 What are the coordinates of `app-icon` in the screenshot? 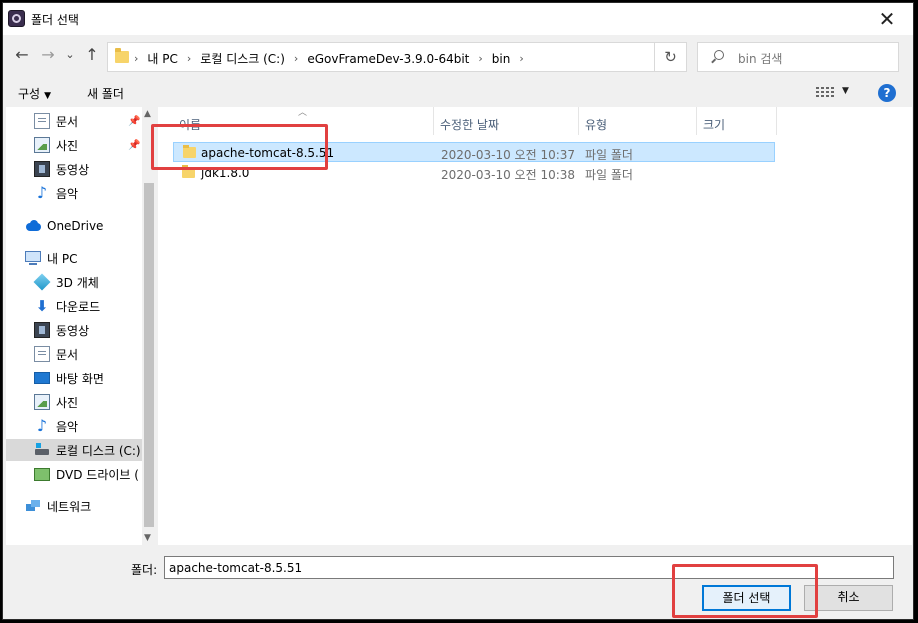 It's located at (16, 18).